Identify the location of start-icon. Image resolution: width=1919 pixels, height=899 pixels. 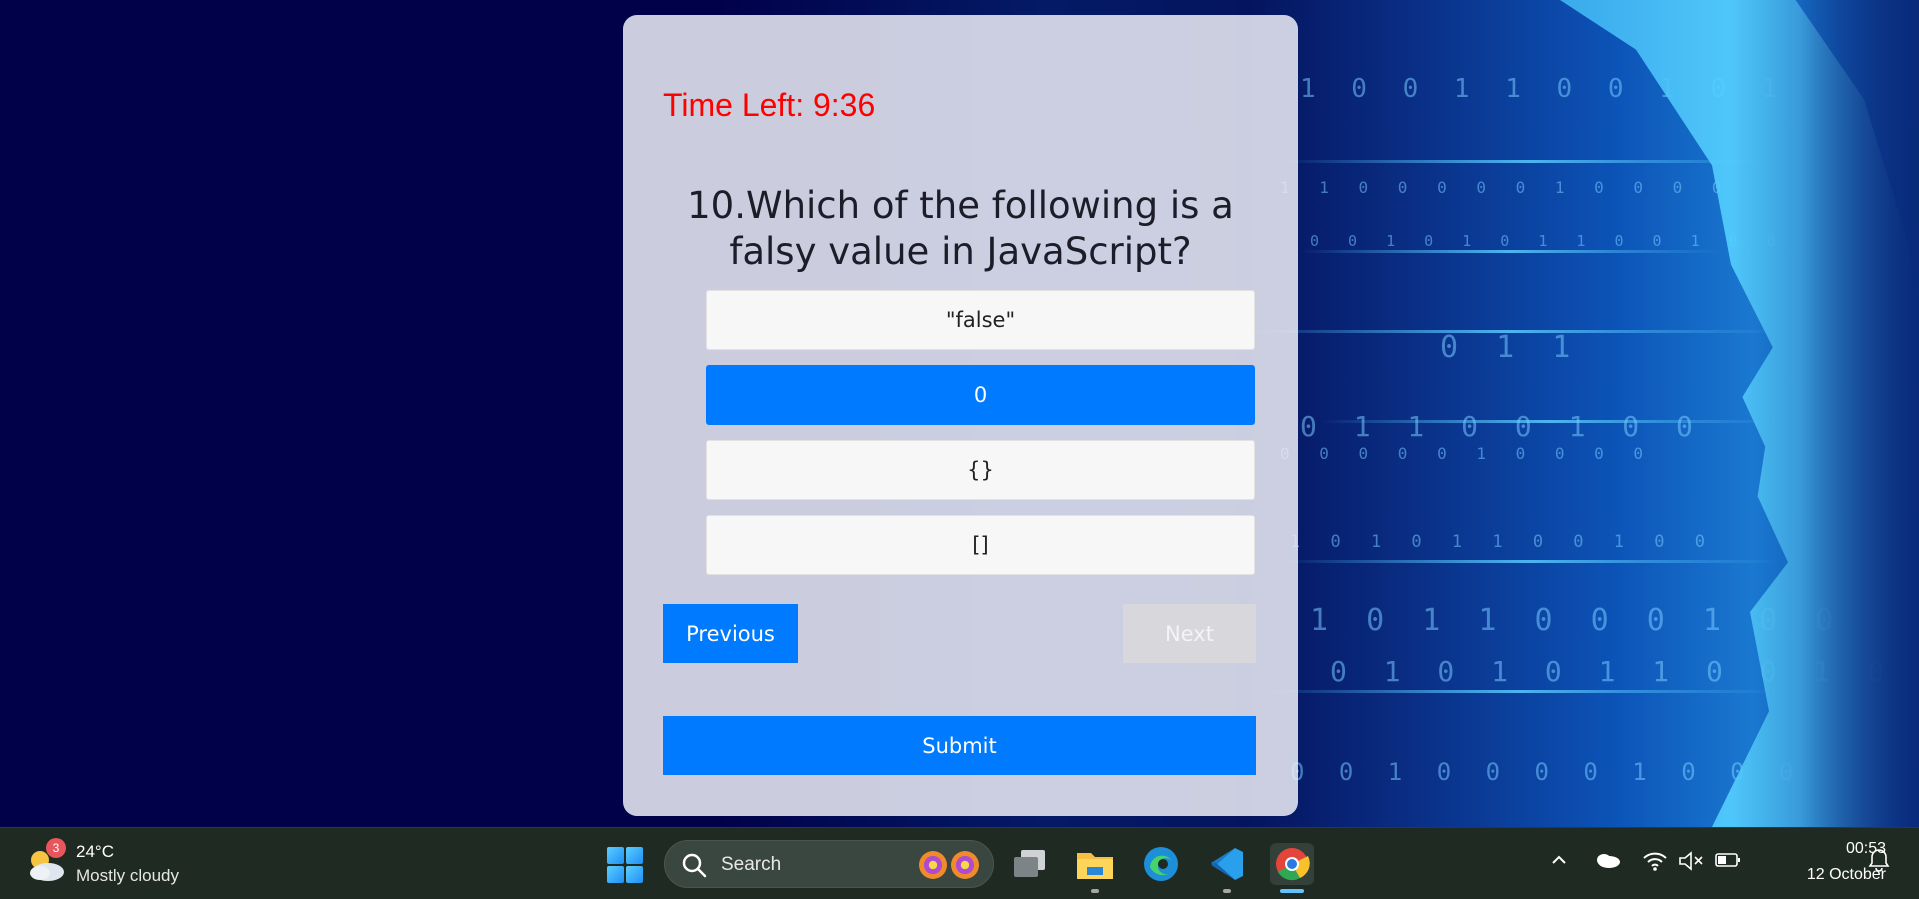
(625, 865).